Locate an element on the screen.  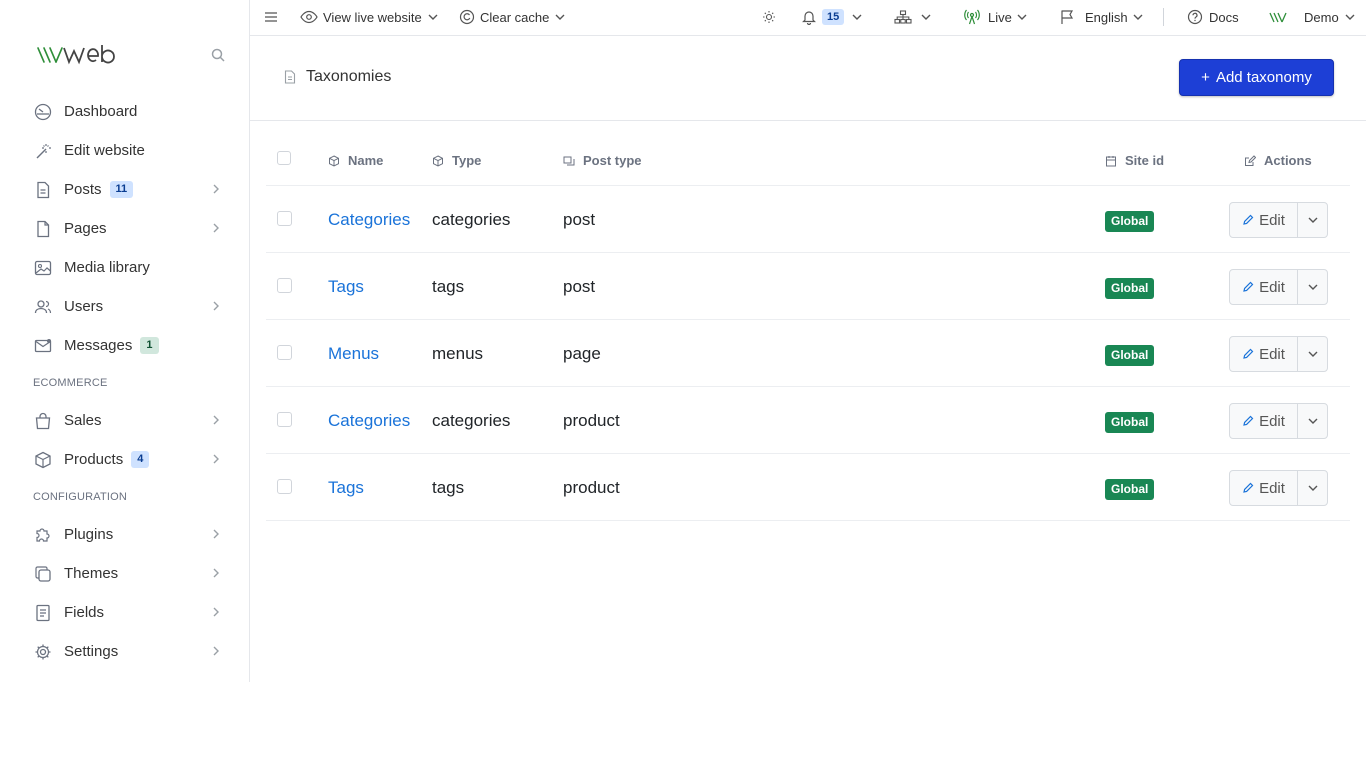
user-menu-button: Demo is located at coordinates (1312, 17).